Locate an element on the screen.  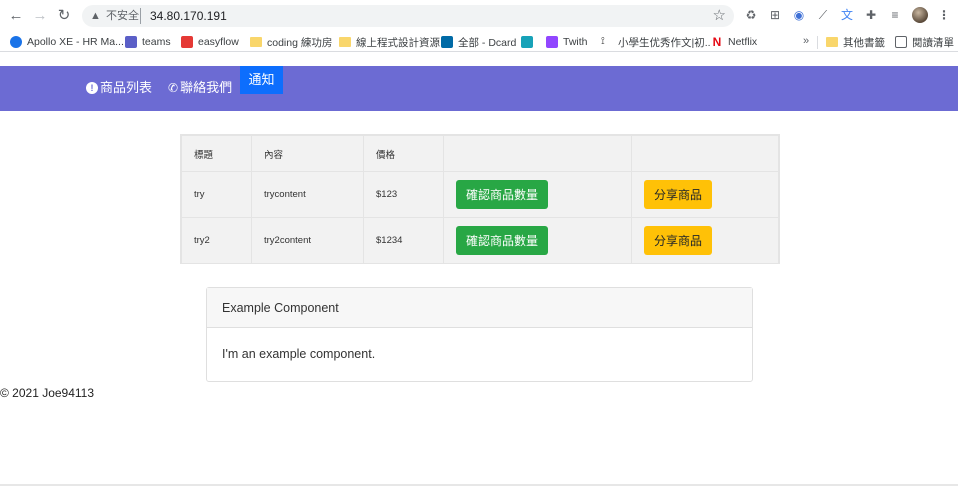
reading-list-label: 閱讀清單 is located at coordinates (933, 42).